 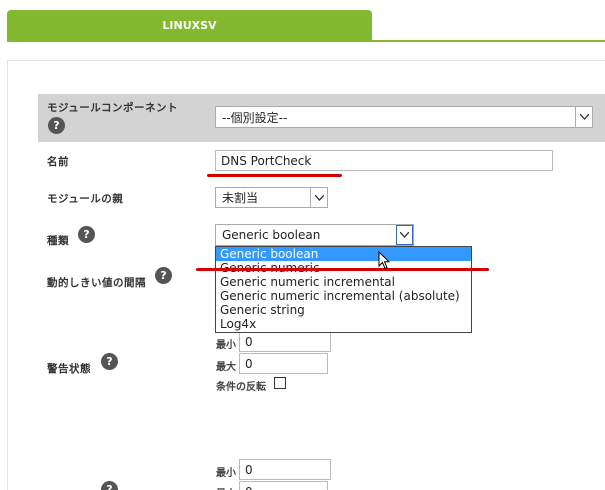 I want to click on parent-value: 未割当, so click(x=240, y=198).